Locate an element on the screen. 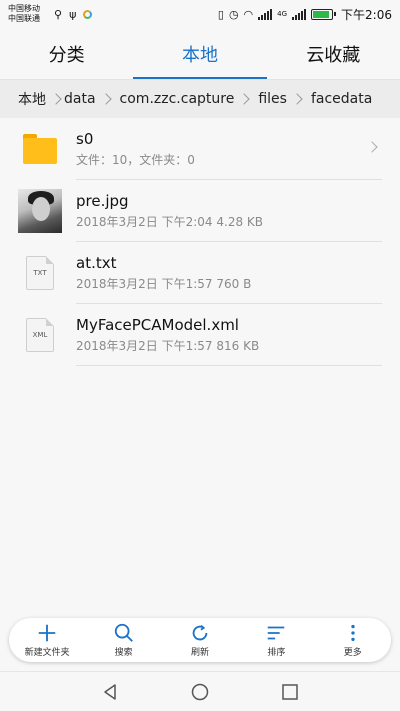 The image size is (400, 711). image-thumbnail is located at coordinates (40, 211).